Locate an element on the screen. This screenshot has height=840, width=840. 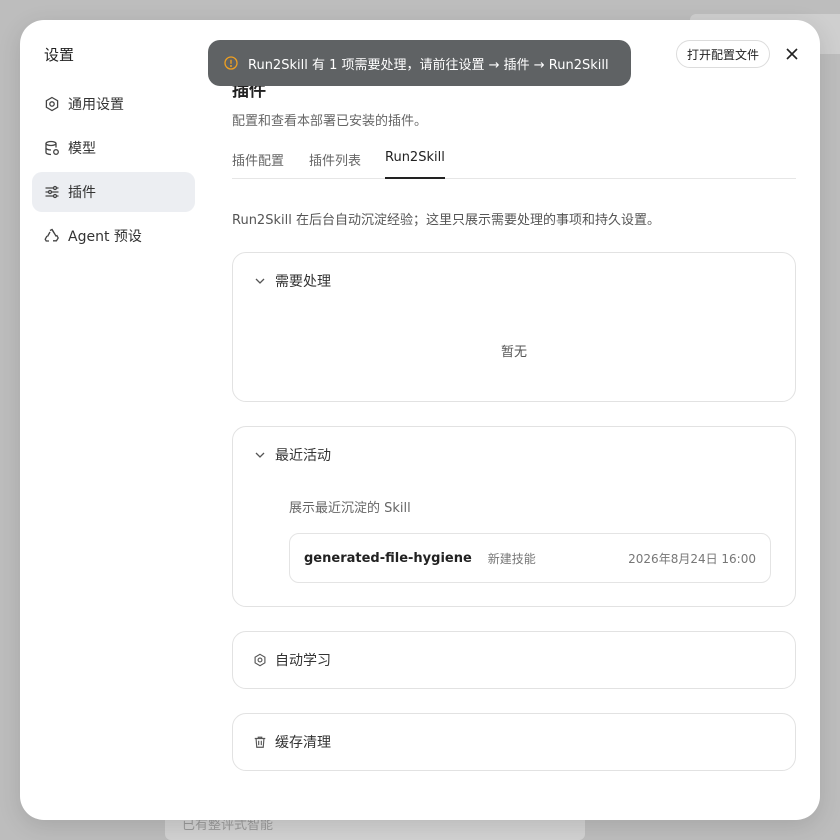
sidebar-item-label: 通用设置 is located at coordinates (96, 105).